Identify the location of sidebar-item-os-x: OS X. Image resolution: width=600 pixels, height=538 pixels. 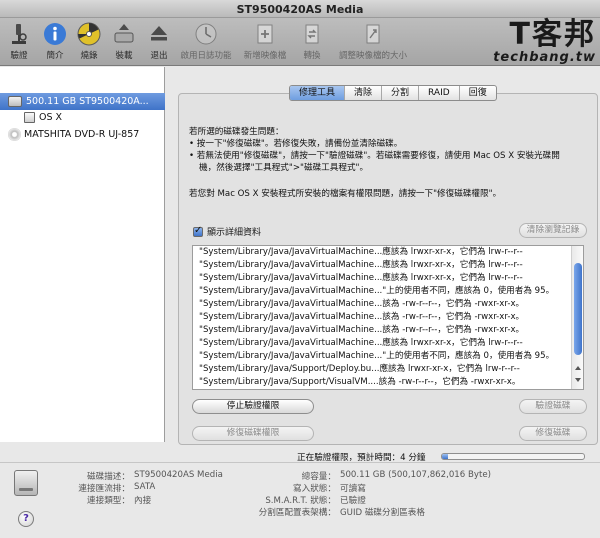
(82, 117).